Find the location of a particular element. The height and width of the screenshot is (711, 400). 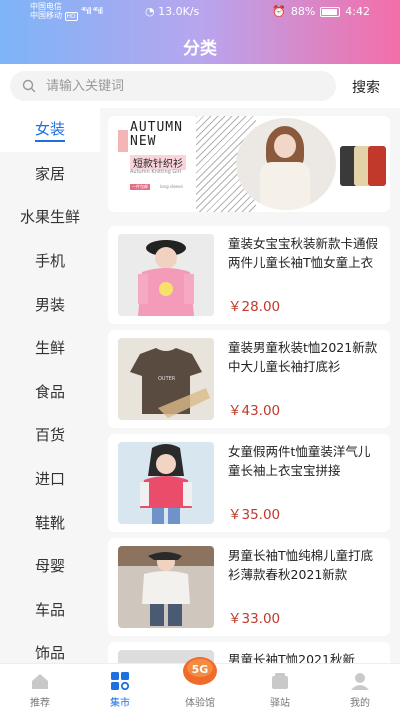

sidebar-item-car: 车品 is located at coordinates (50, 610).